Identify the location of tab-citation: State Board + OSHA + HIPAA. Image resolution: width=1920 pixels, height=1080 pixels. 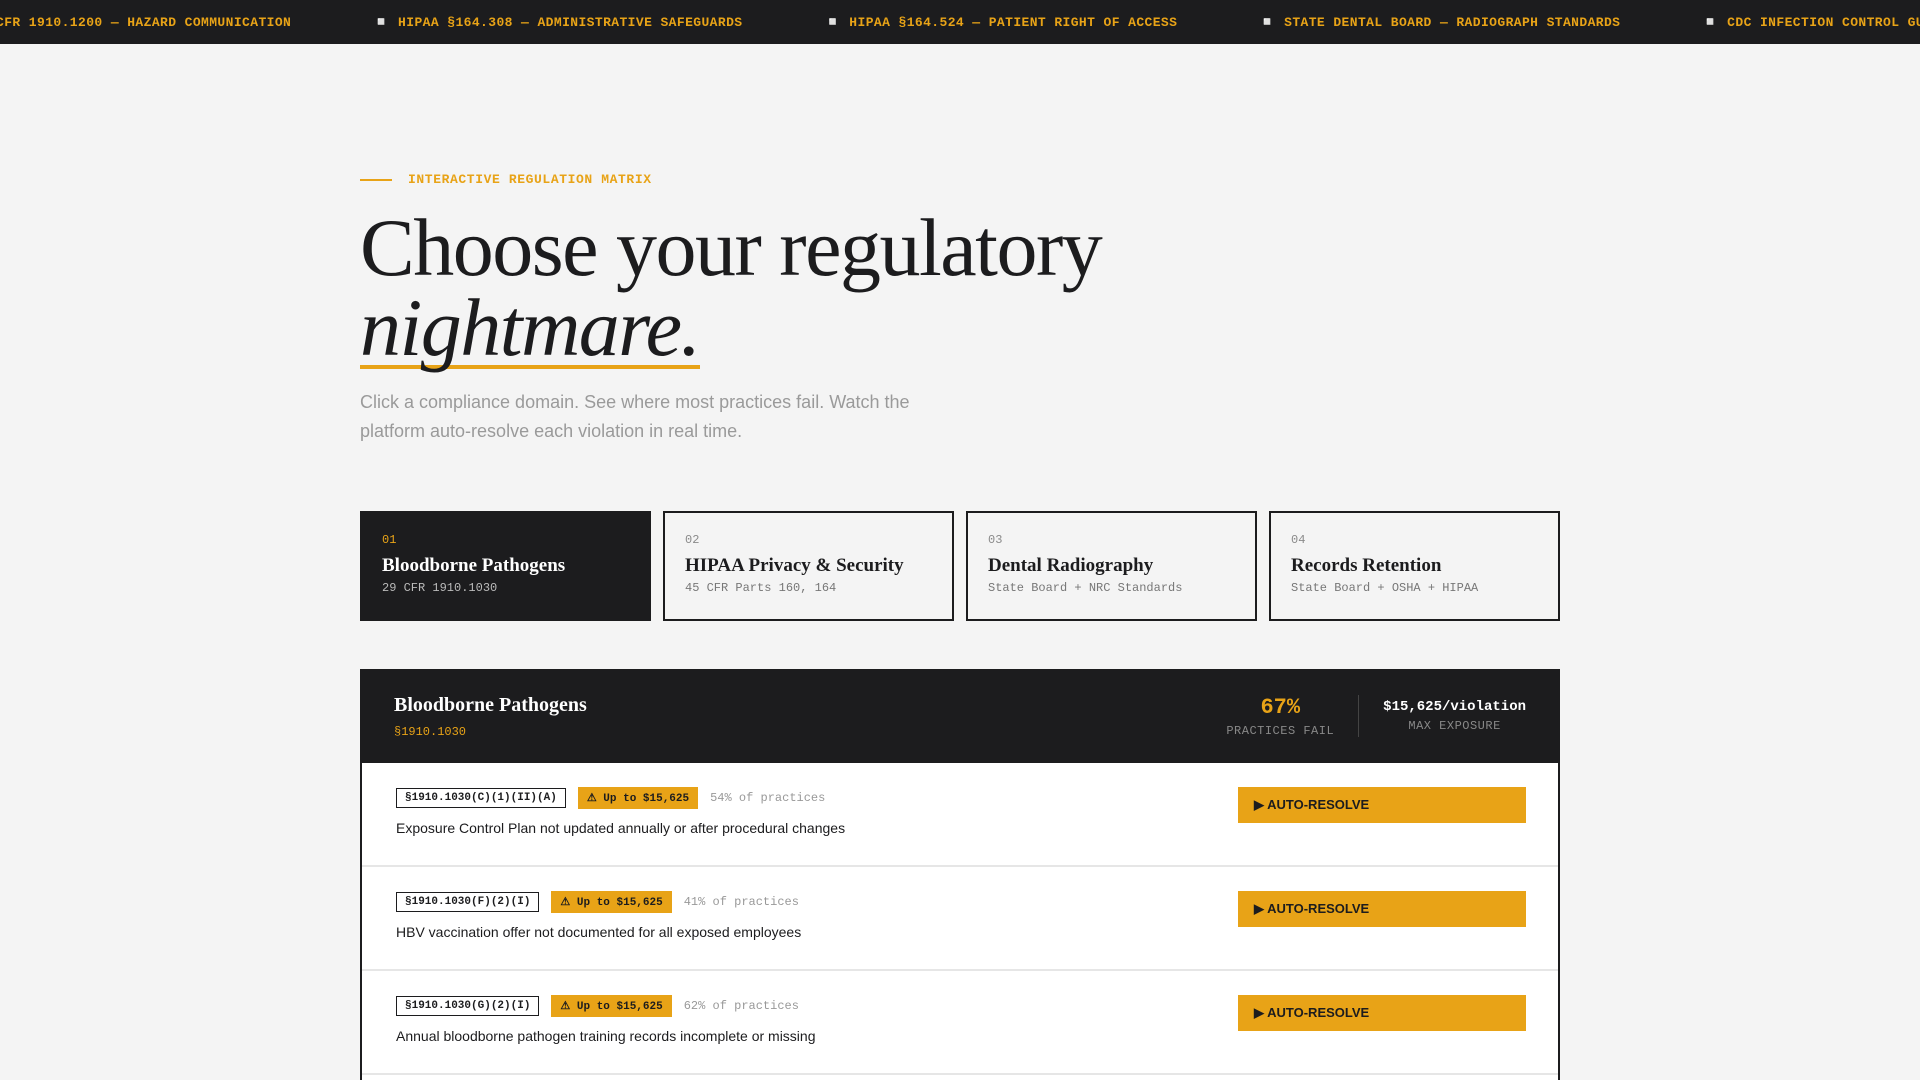
(1385, 588).